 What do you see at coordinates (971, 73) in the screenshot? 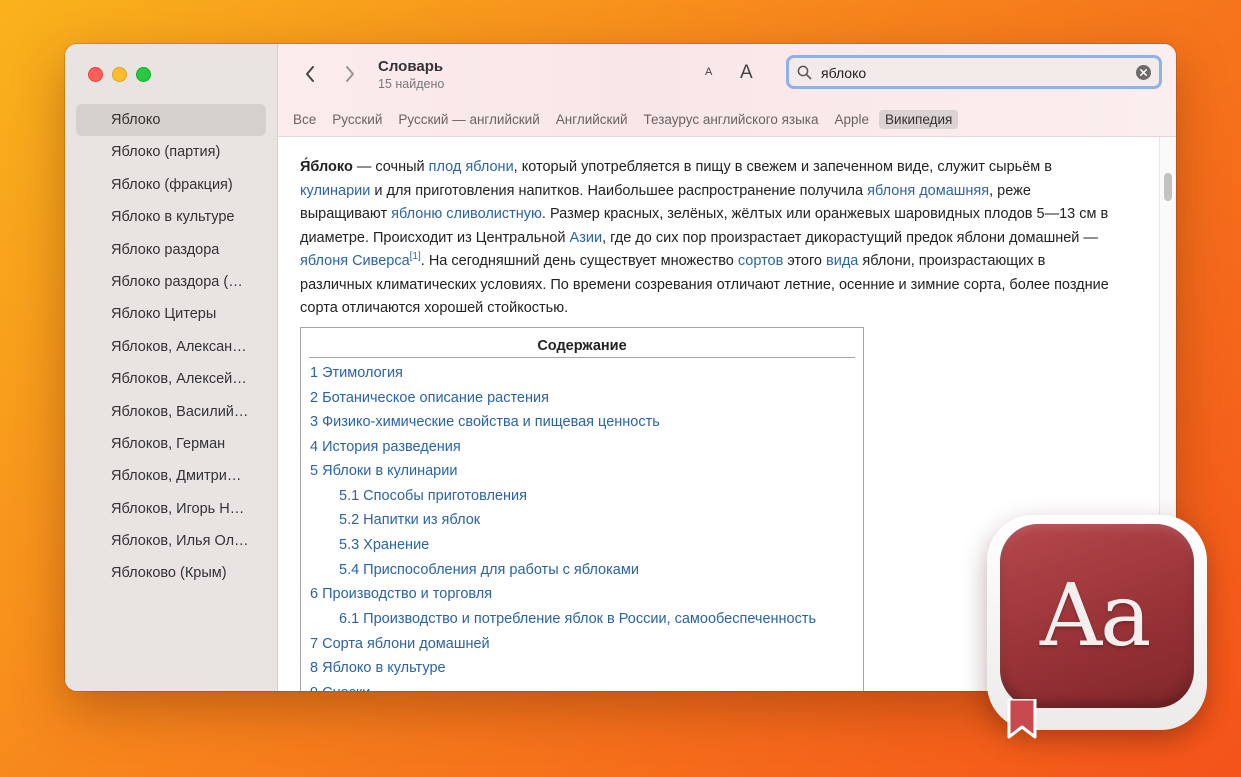
I see `search-input` at bounding box center [971, 73].